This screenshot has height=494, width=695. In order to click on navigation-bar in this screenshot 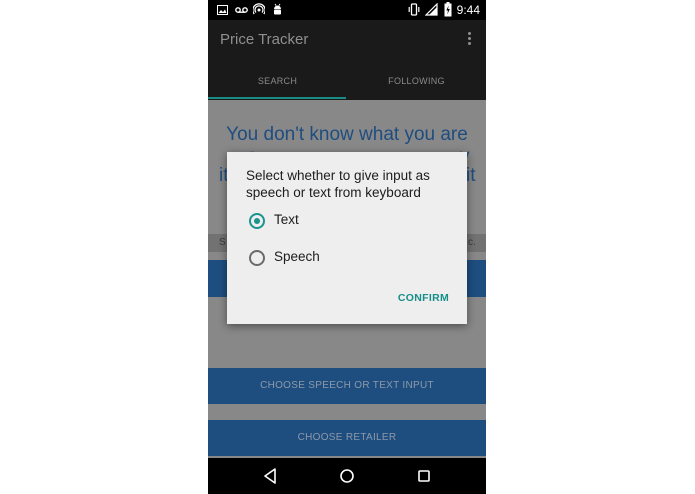, I will do `click(347, 476)`.